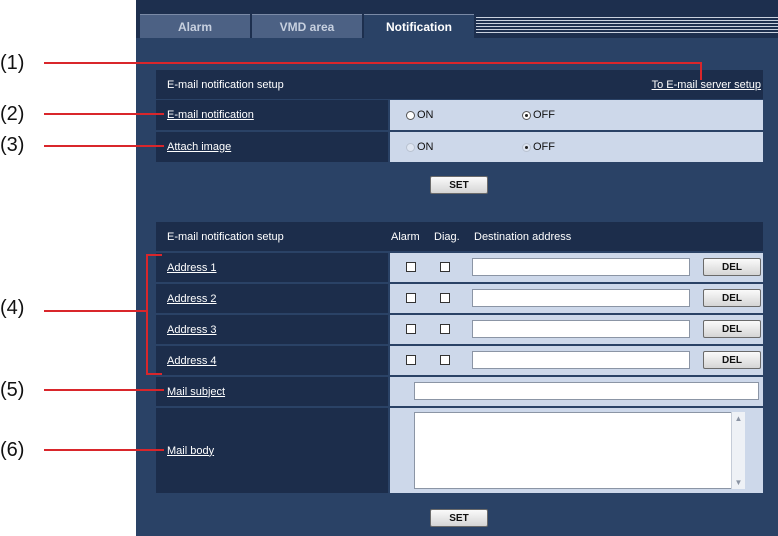  I want to click on mail-body-textarea, so click(579, 450).